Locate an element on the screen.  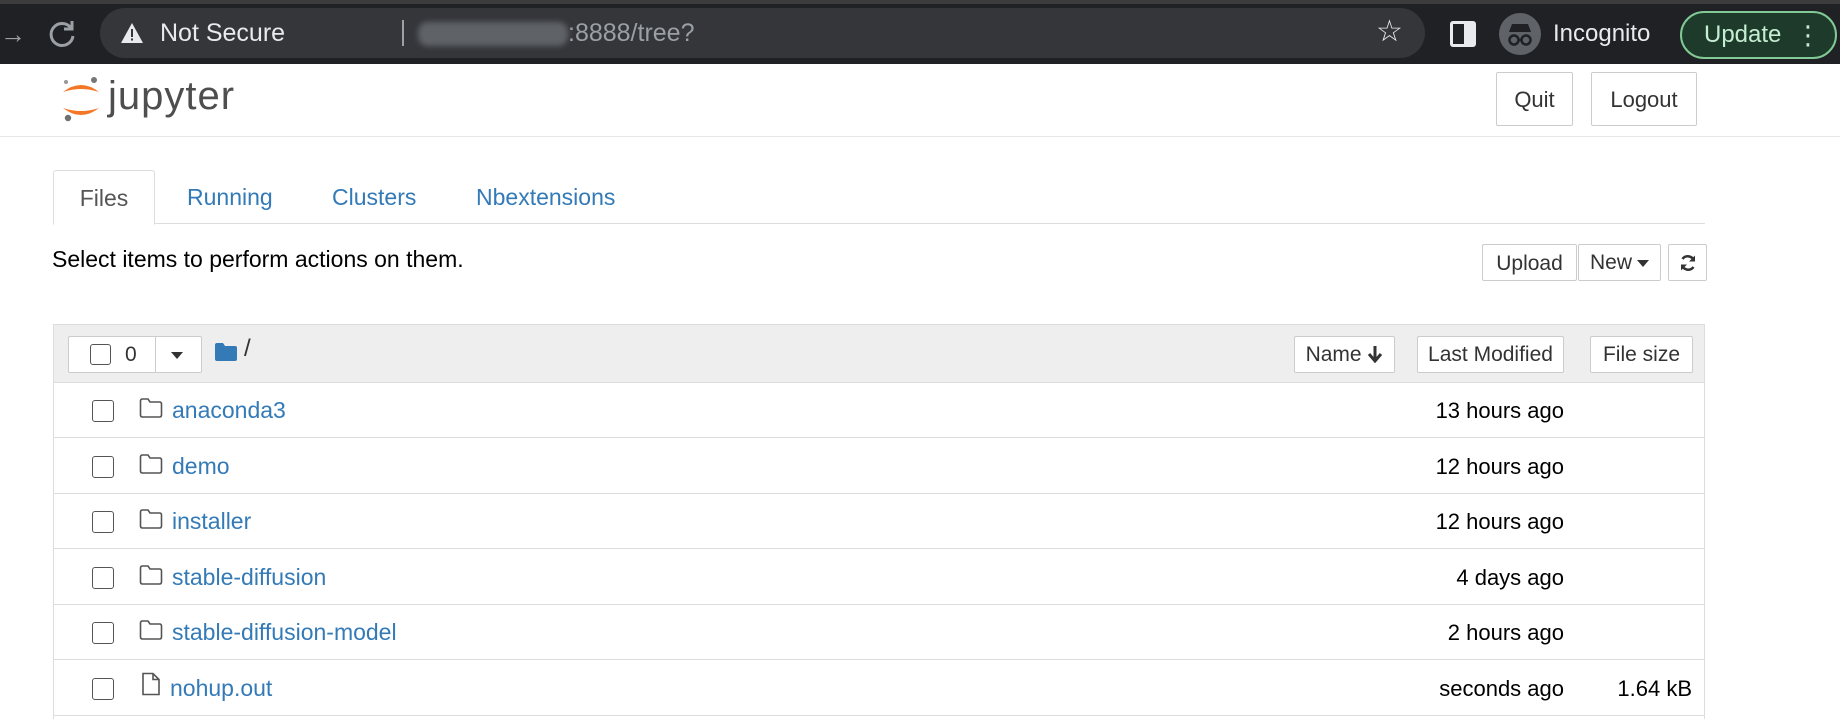
tab-files: Files is located at coordinates (104, 197).